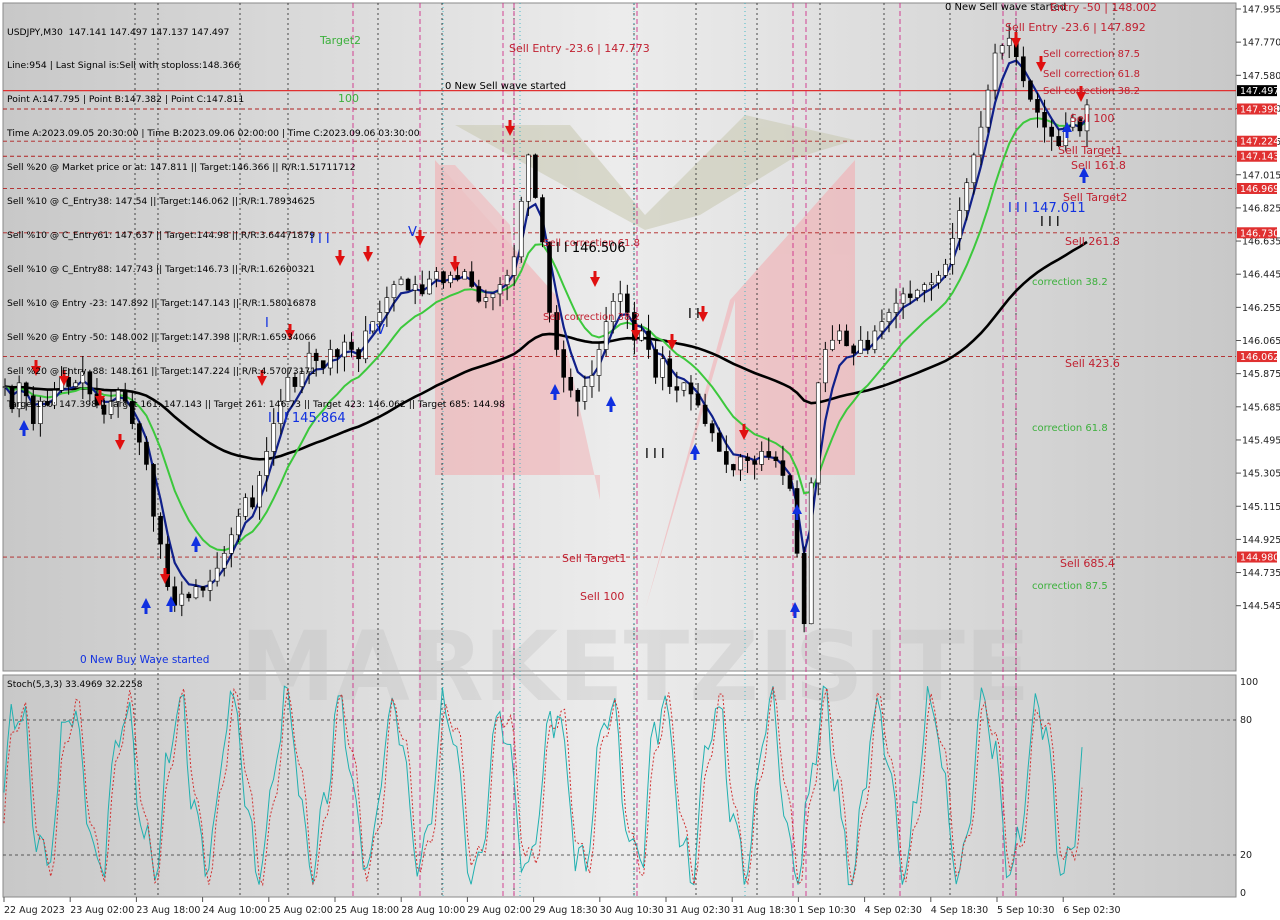  Describe the element at coordinates (1259, 233) in the screenshot. I see `price-tag-label: 146.730` at that location.